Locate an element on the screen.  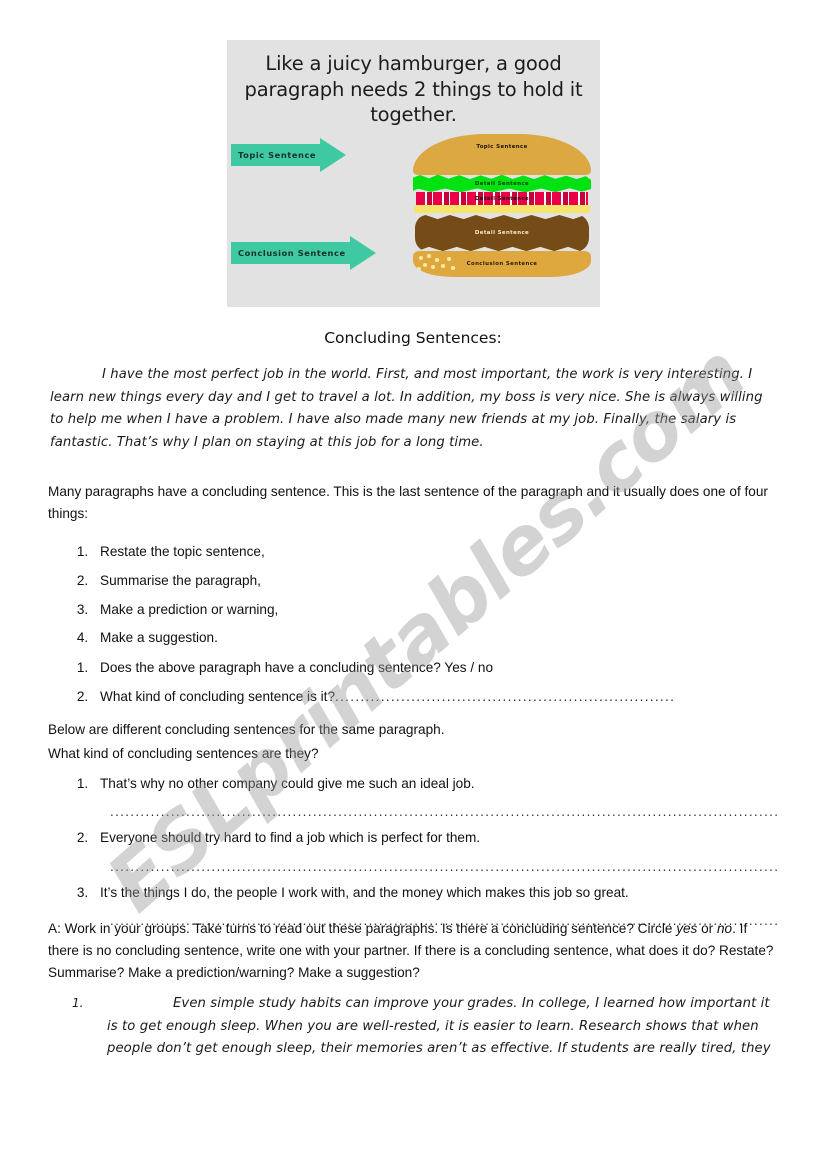
list-item: Make a prediction or warning, is located at coordinates (435, 610).